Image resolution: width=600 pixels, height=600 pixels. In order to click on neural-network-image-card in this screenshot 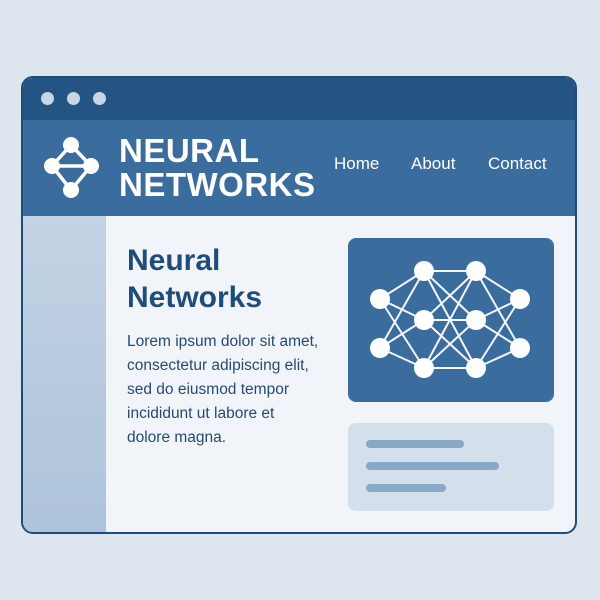, I will do `click(451, 320)`.